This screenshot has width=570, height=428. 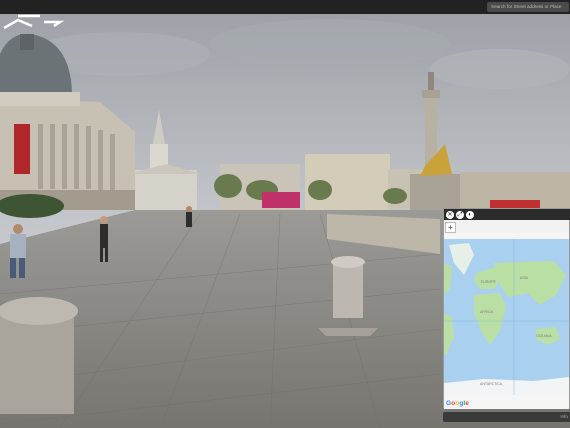 What do you see at coordinates (460, 214) in the screenshot?
I see `minimap-expand-icon: ⤢` at bounding box center [460, 214].